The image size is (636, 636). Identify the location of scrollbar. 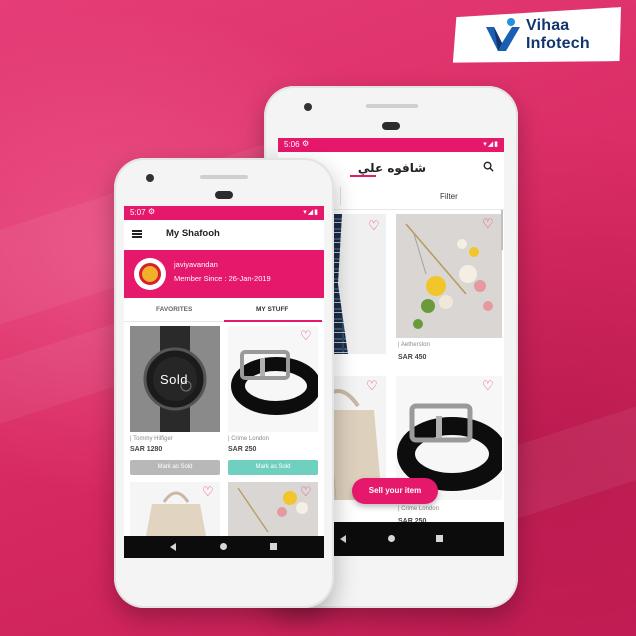
(502, 230).